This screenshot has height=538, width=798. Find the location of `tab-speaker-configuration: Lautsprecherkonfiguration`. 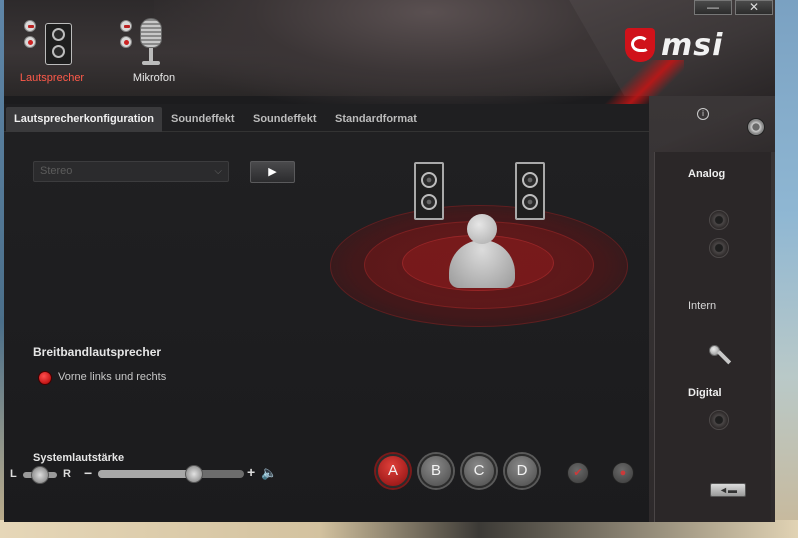

tab-speaker-configuration: Lautsprecherkonfiguration is located at coordinates (84, 119).